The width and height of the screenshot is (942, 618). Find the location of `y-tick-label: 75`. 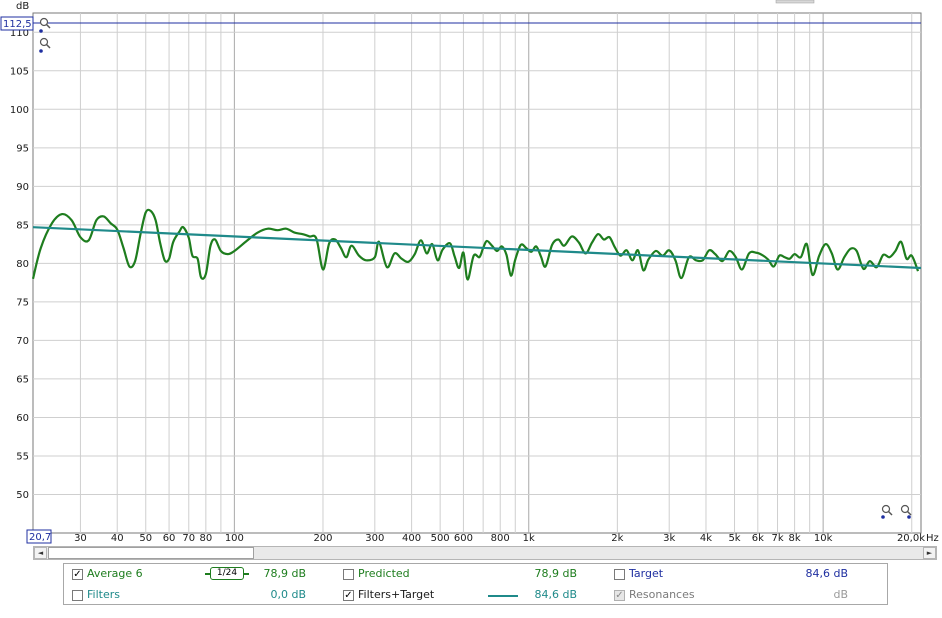

y-tick-label: 75 is located at coordinates (22, 302).